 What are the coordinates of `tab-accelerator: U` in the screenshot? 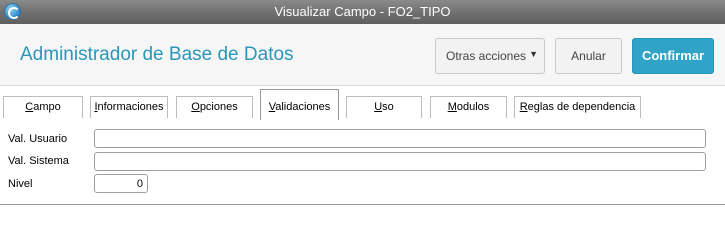 It's located at (378, 107).